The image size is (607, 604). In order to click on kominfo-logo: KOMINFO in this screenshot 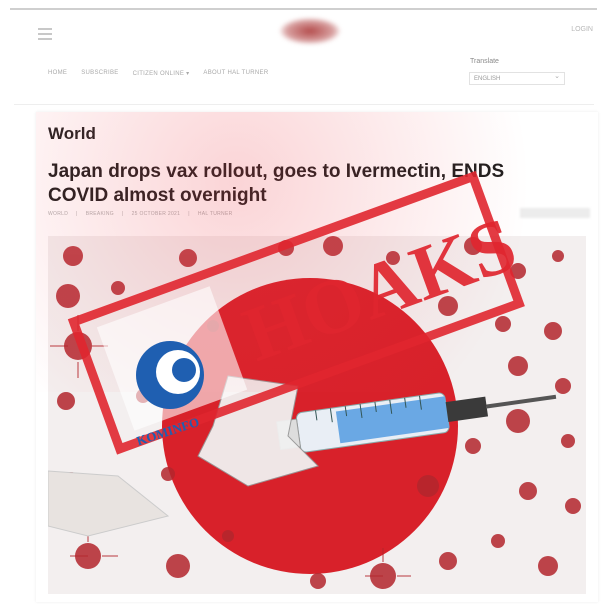, I will do `click(169, 394)`.